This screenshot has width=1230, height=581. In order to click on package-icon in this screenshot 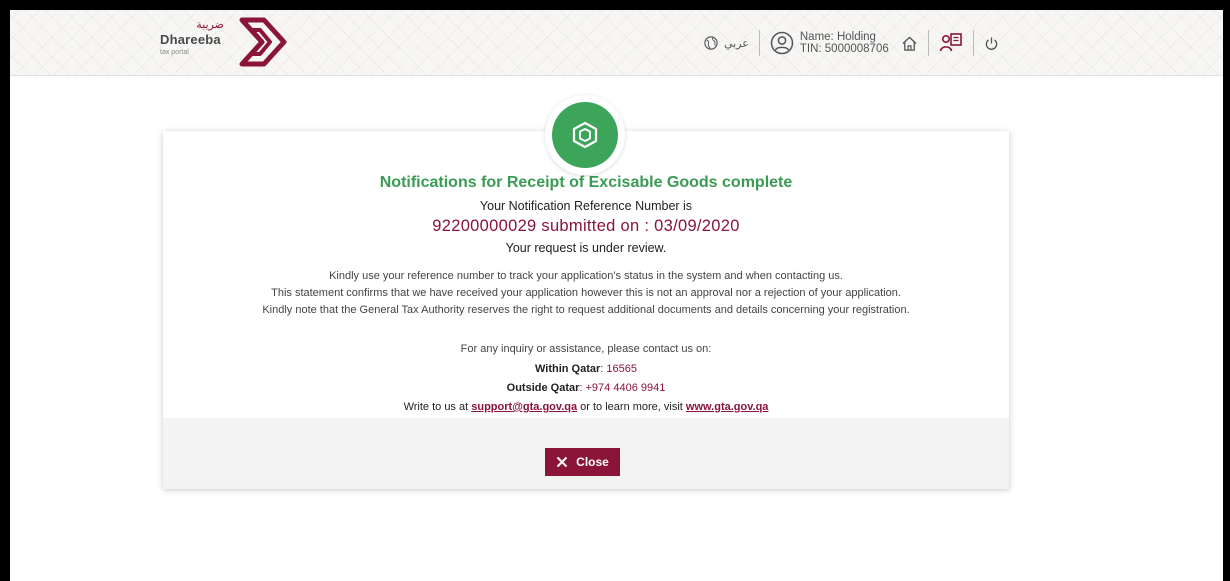, I will do `click(585, 135)`.